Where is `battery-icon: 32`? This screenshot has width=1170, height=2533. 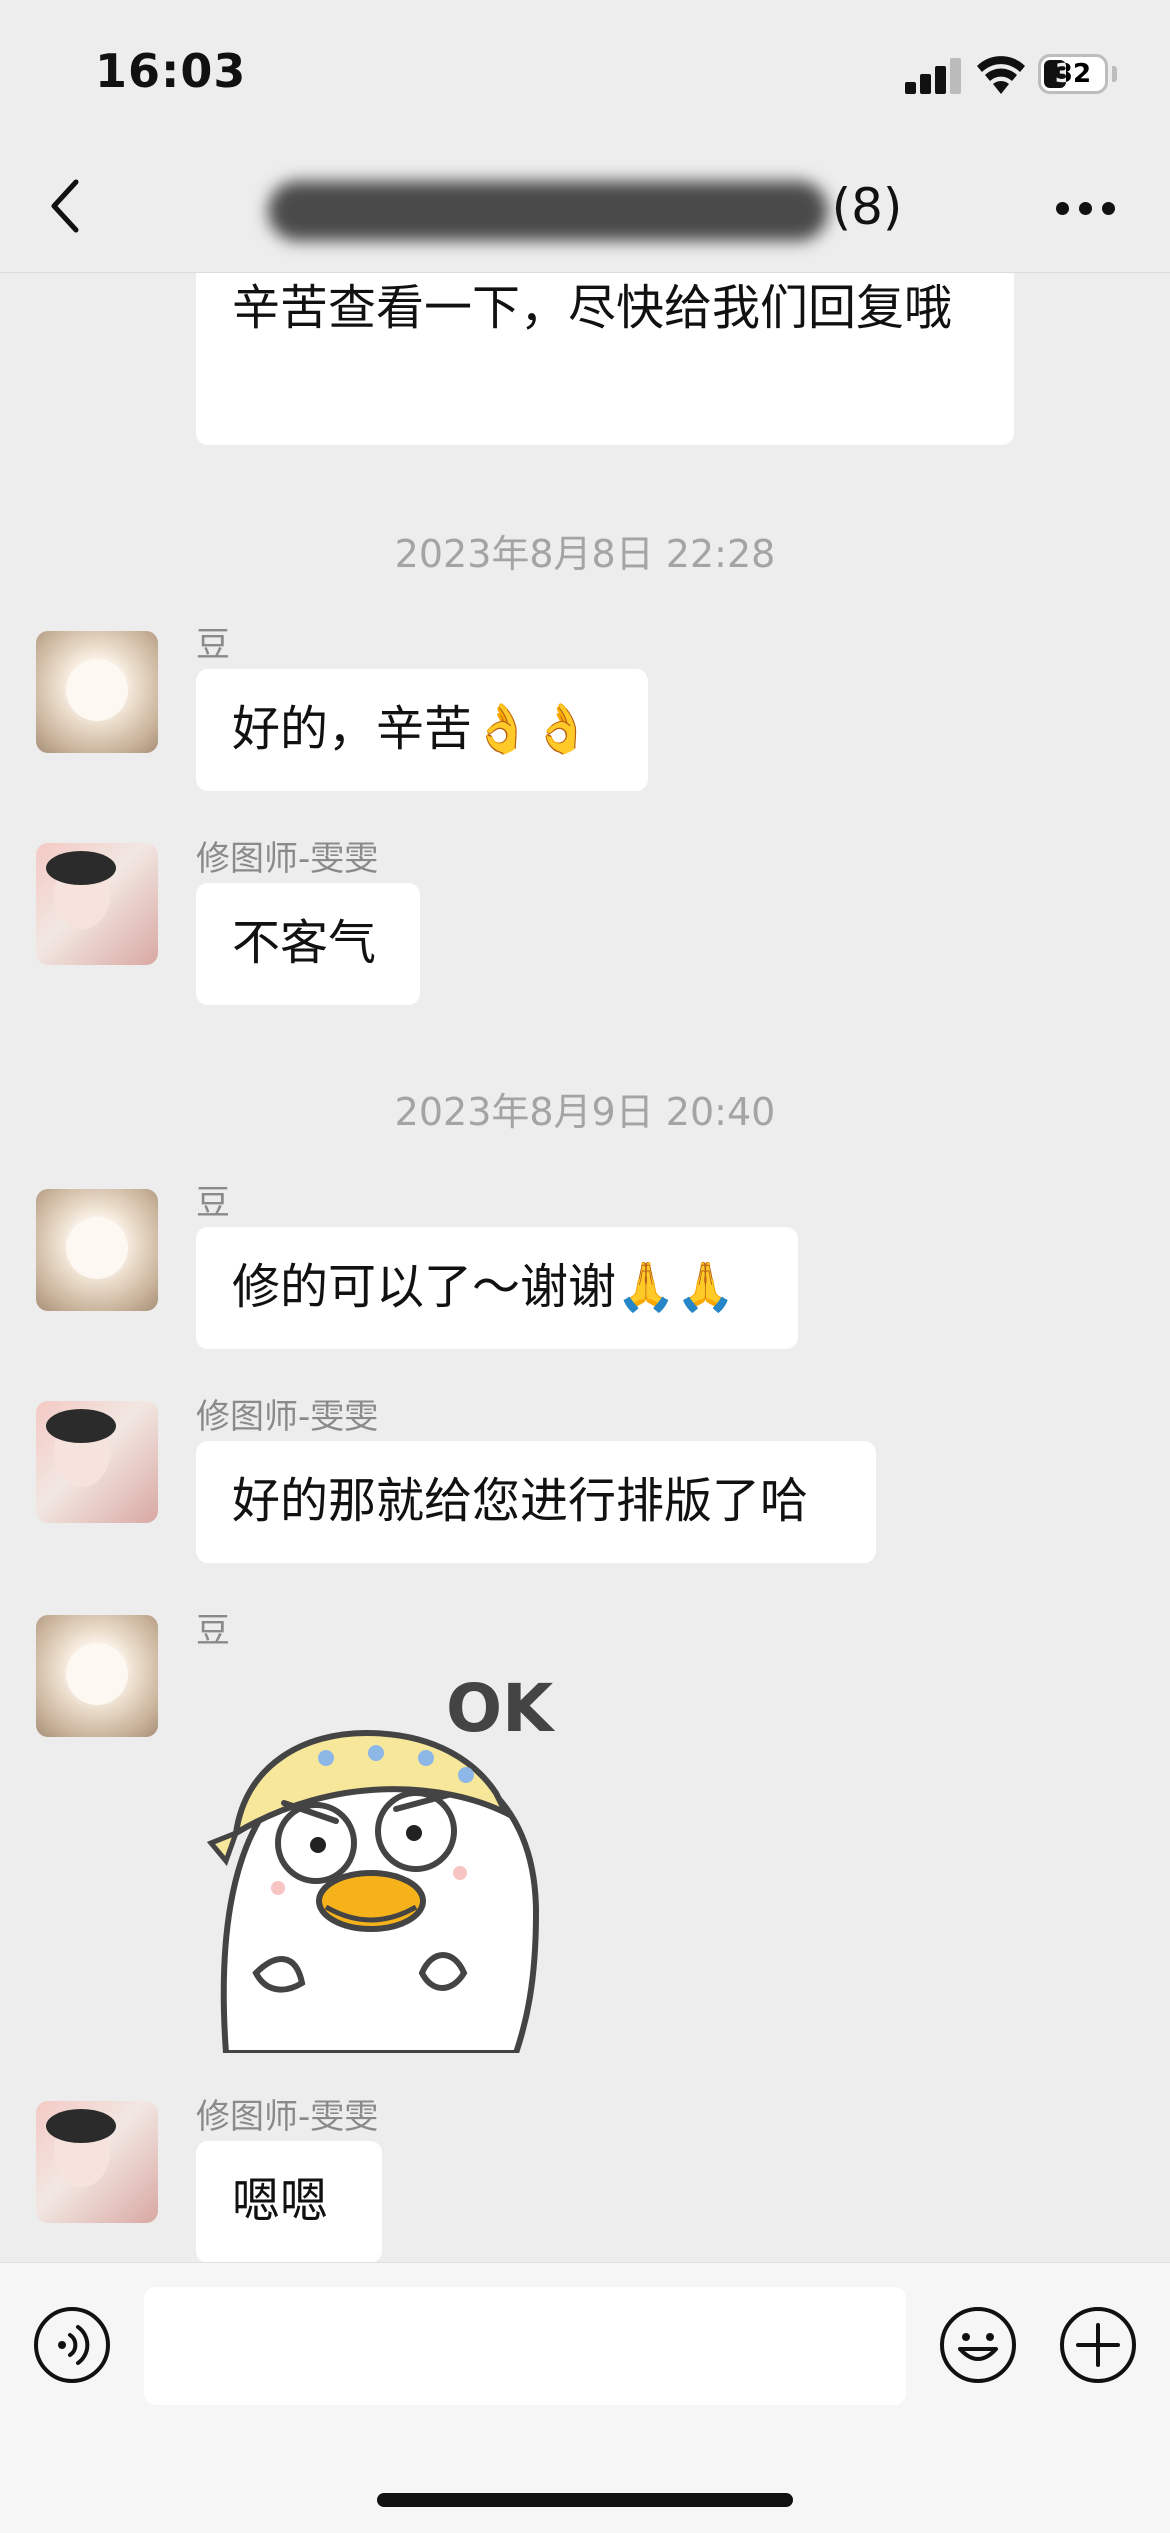 battery-icon: 32 is located at coordinates (1073, 74).